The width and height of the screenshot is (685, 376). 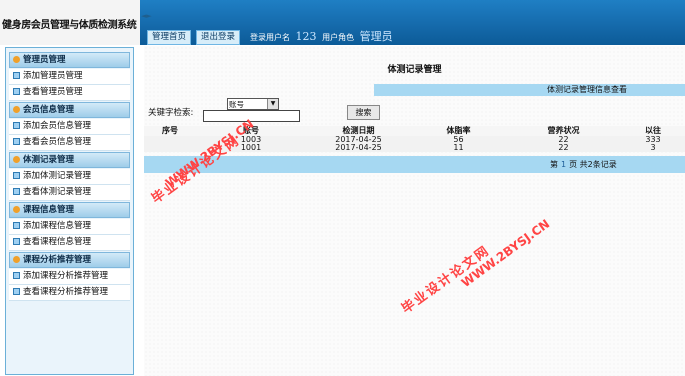 What do you see at coordinates (69, 177) in the screenshot?
I see `sidebar-item-add-fitness-test: 添加体测记录管理` at bounding box center [69, 177].